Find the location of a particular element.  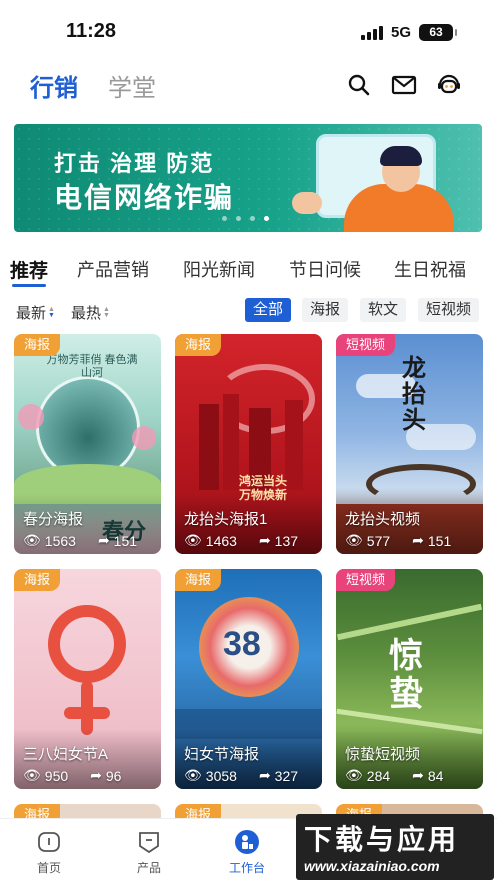

site-watermark: 下载与应用 www.xiazainiao.com is located at coordinates (395, 847).